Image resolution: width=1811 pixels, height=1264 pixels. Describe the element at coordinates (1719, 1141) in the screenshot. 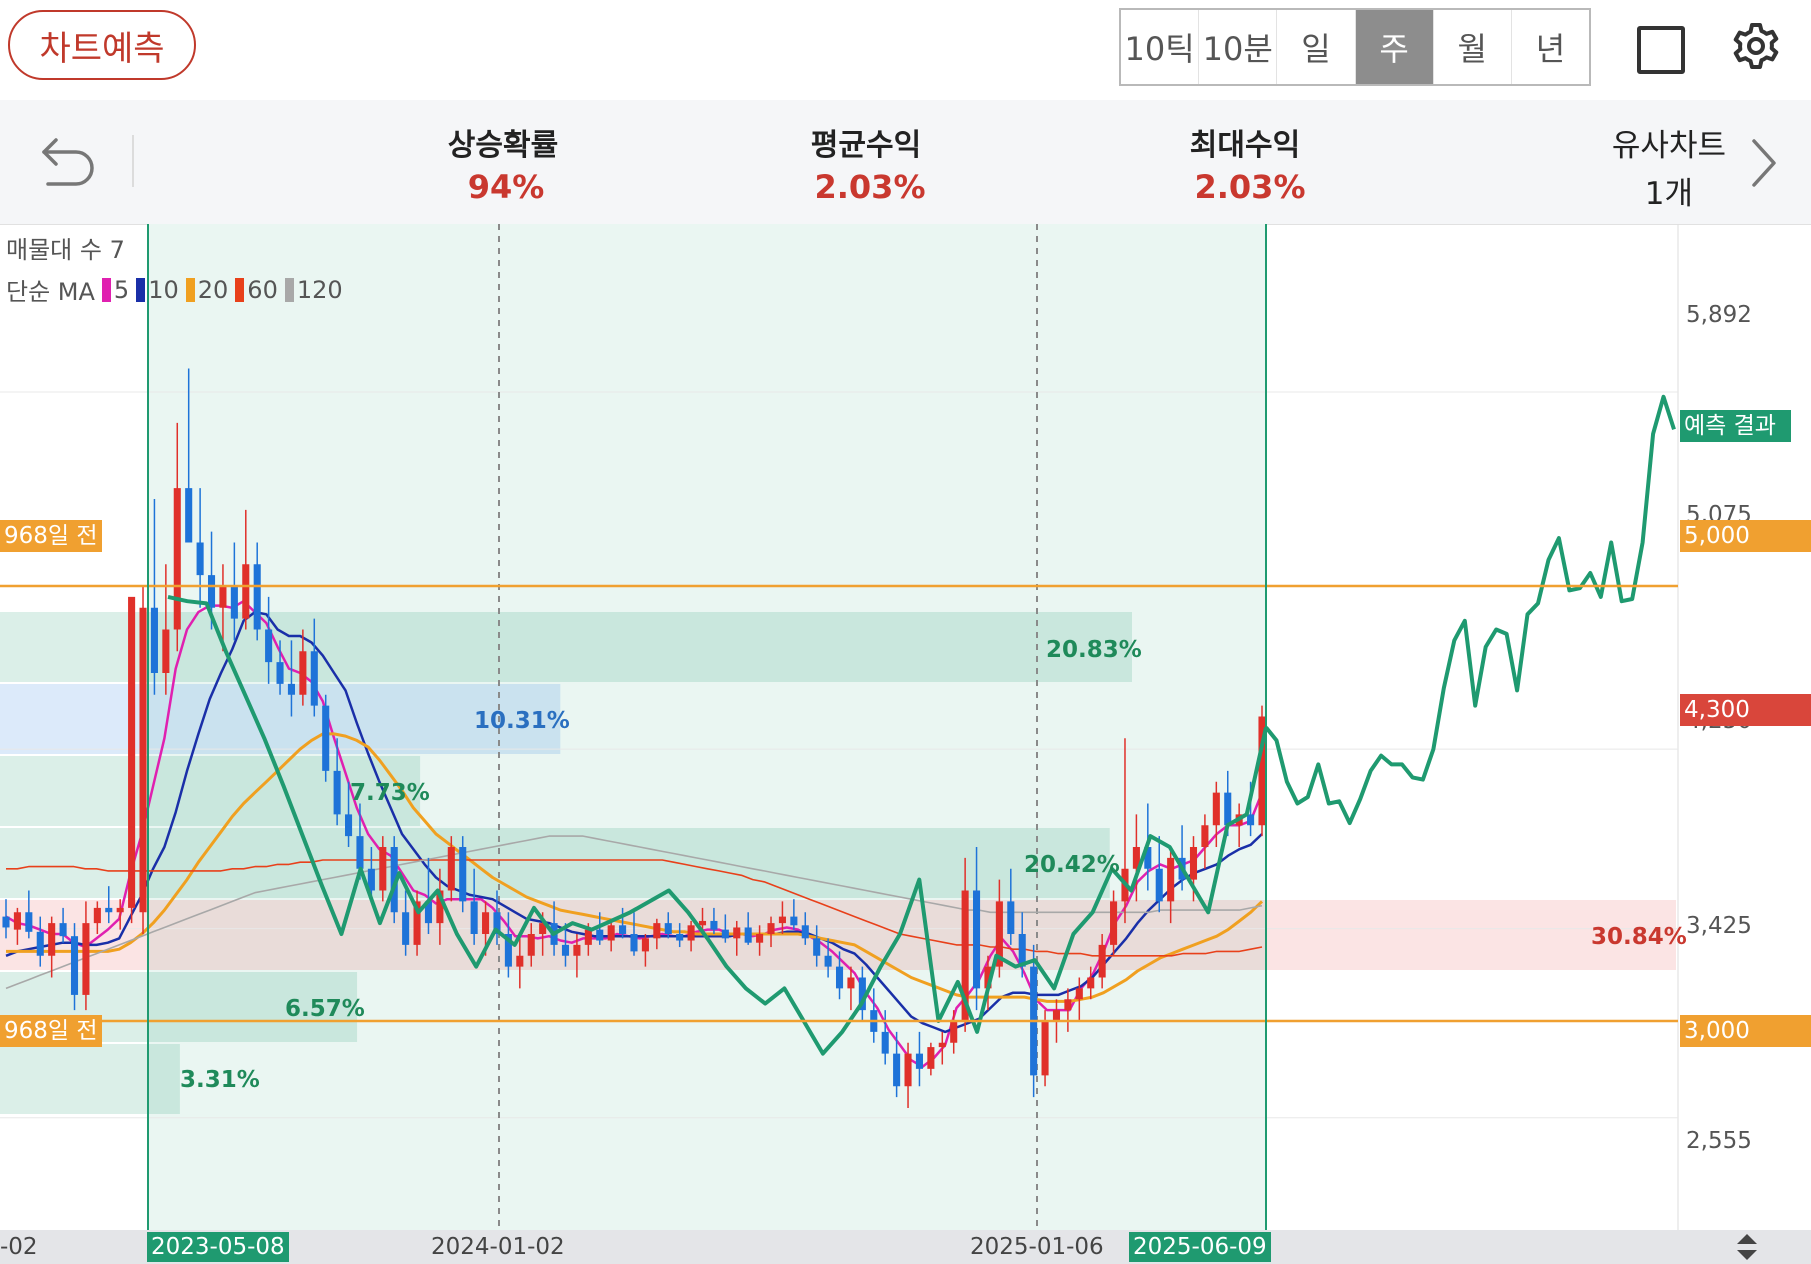

I see `price-tick-2555: 2,555` at that location.